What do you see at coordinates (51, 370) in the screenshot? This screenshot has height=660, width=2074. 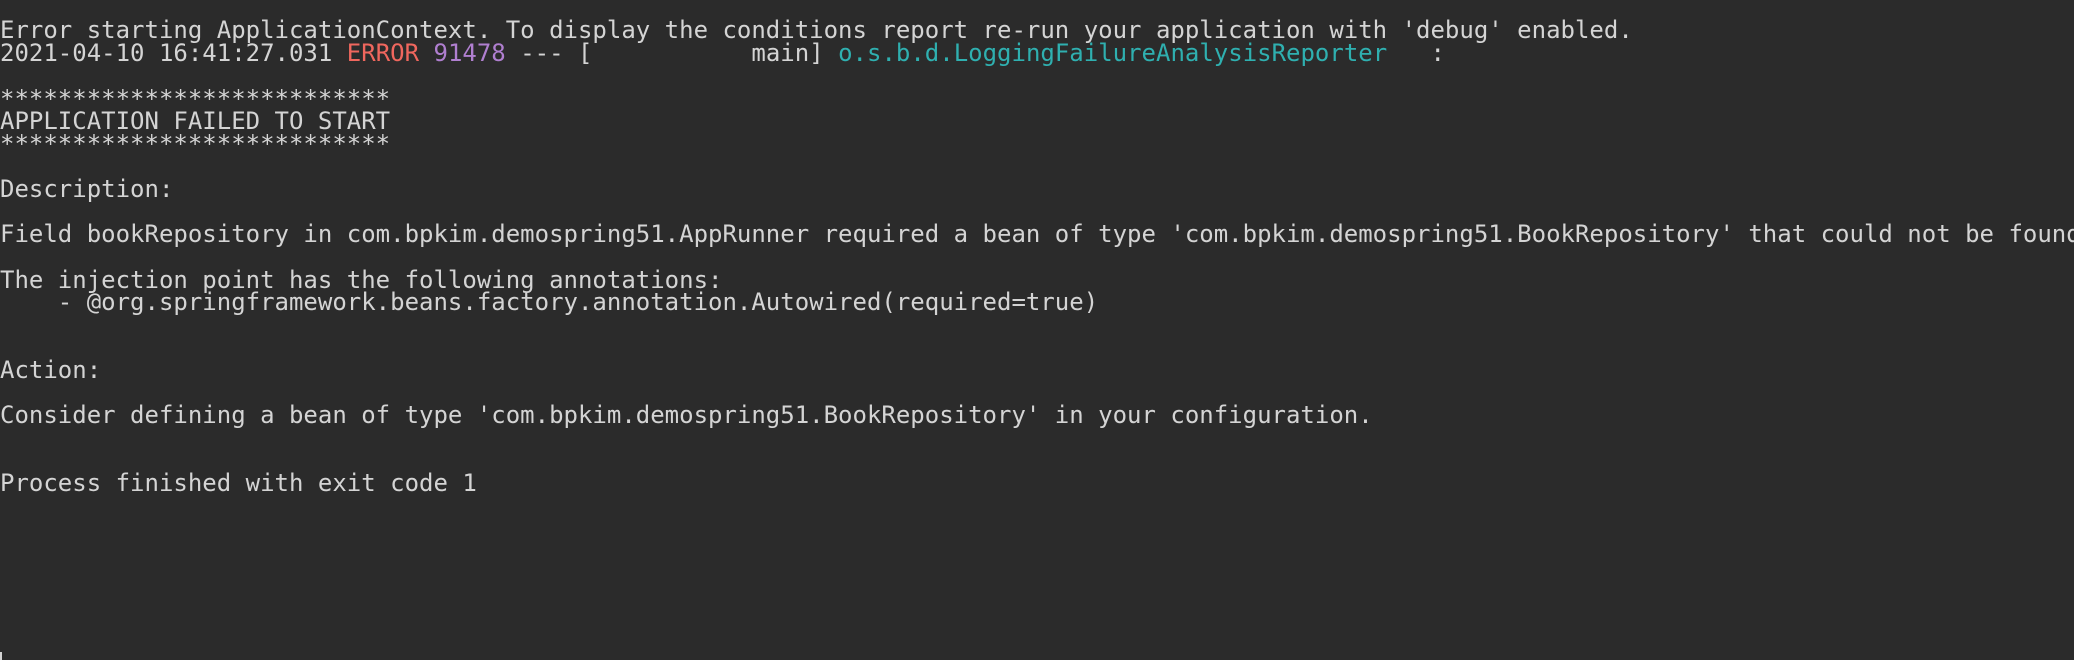 I see `action-label: Action:` at bounding box center [51, 370].